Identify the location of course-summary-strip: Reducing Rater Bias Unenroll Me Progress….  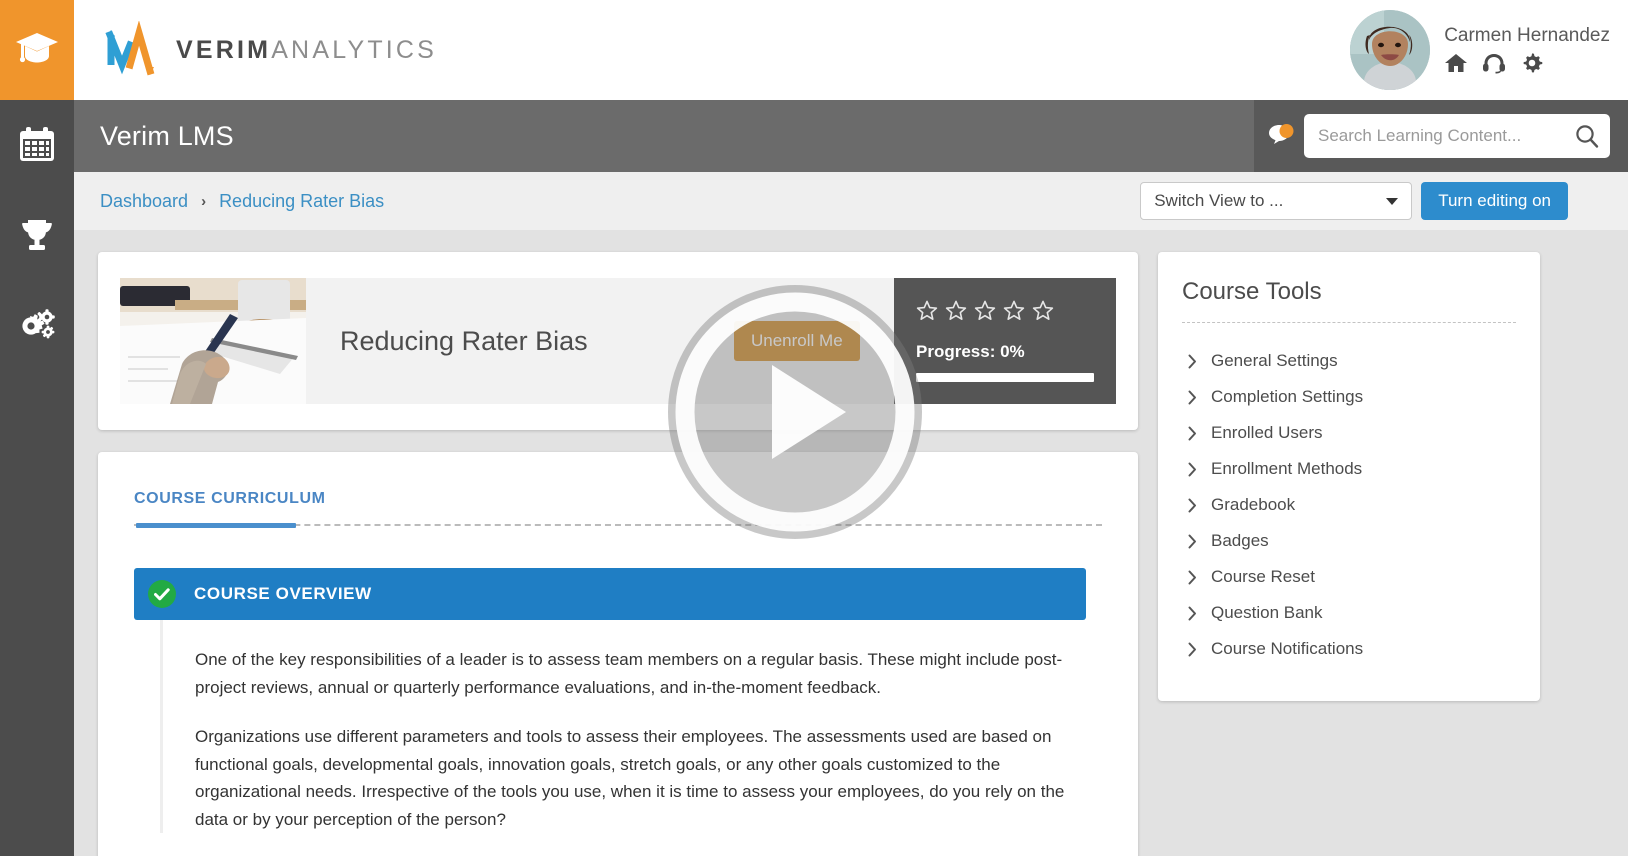
(618, 341).